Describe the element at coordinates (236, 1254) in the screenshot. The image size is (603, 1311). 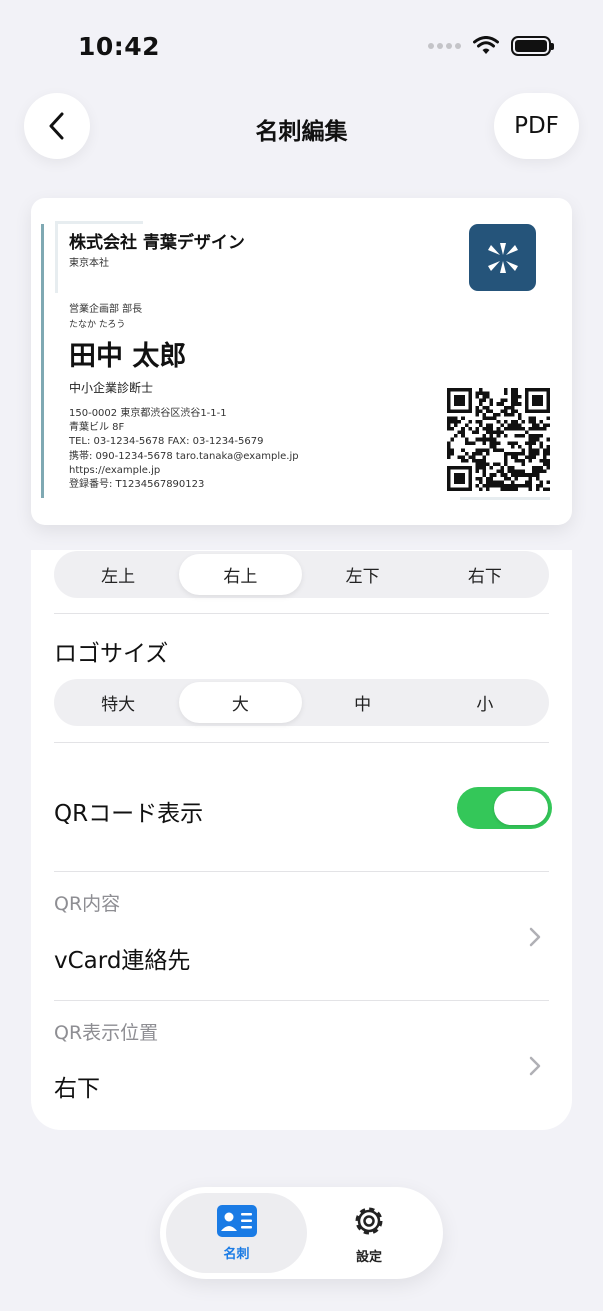
I see `tab-label: 名刺` at that location.